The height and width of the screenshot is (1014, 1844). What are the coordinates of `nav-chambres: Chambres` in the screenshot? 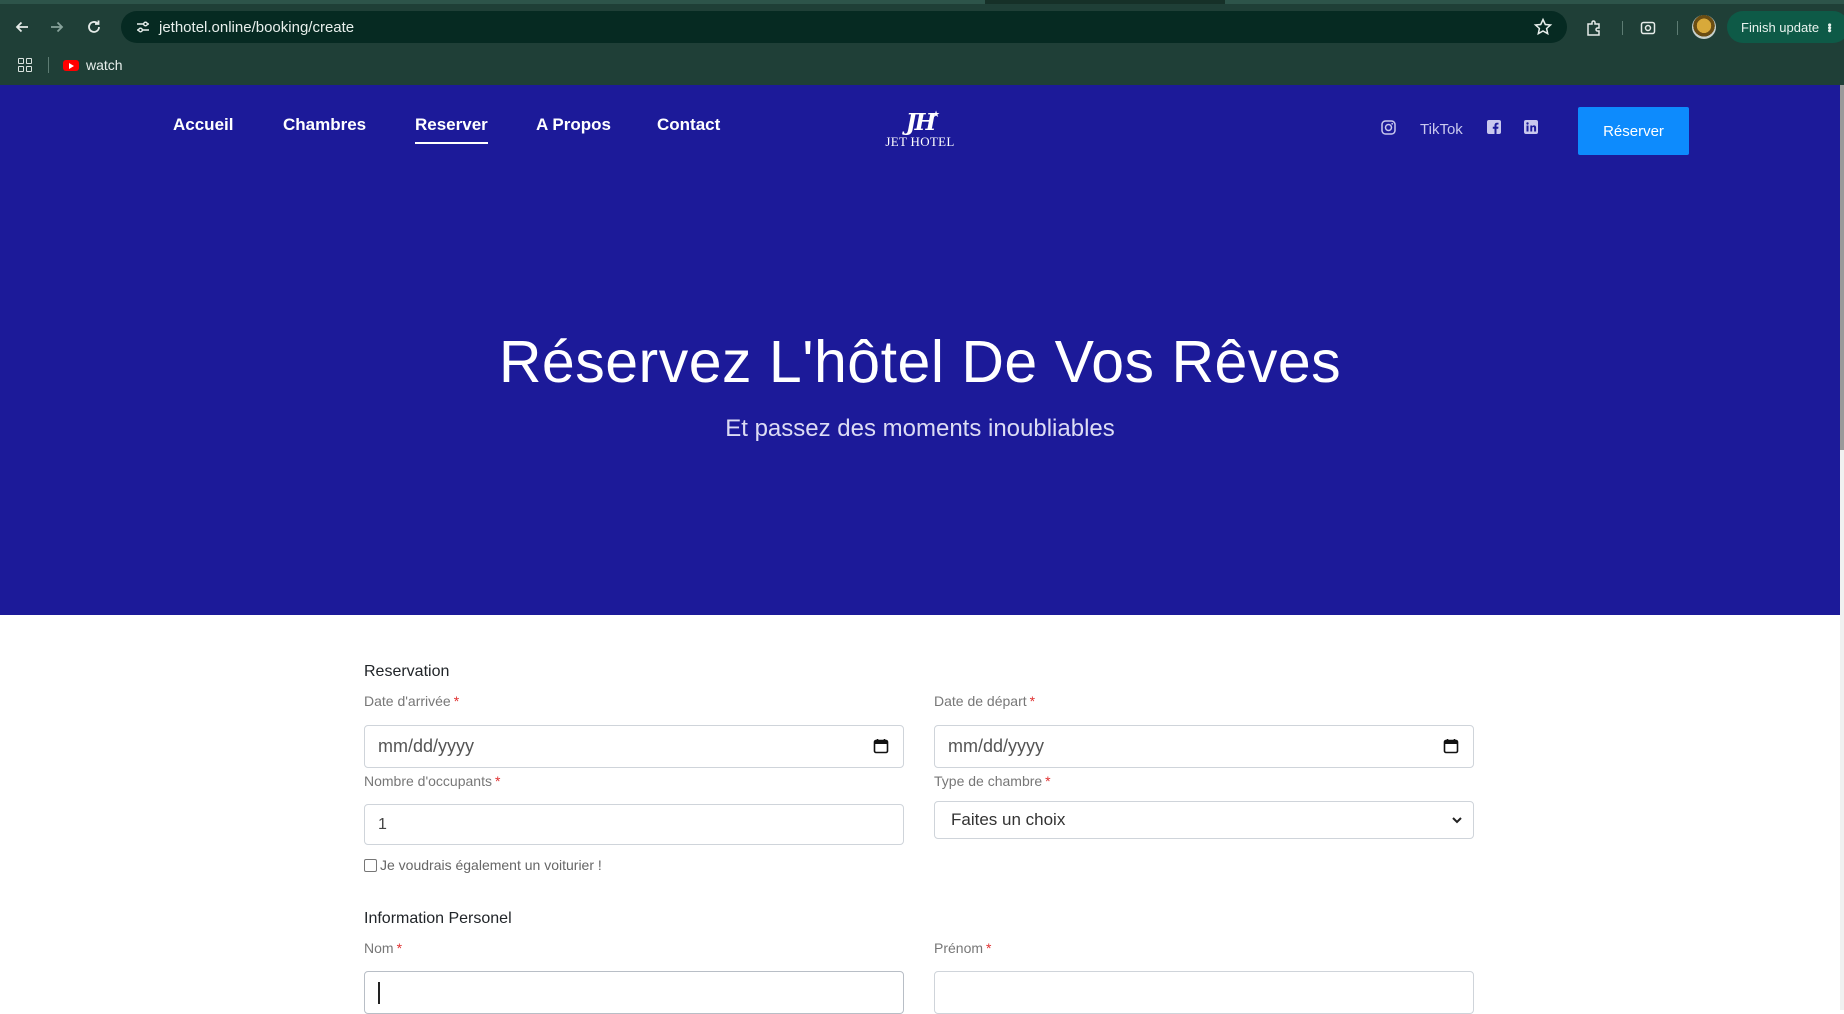 It's located at (324, 125).